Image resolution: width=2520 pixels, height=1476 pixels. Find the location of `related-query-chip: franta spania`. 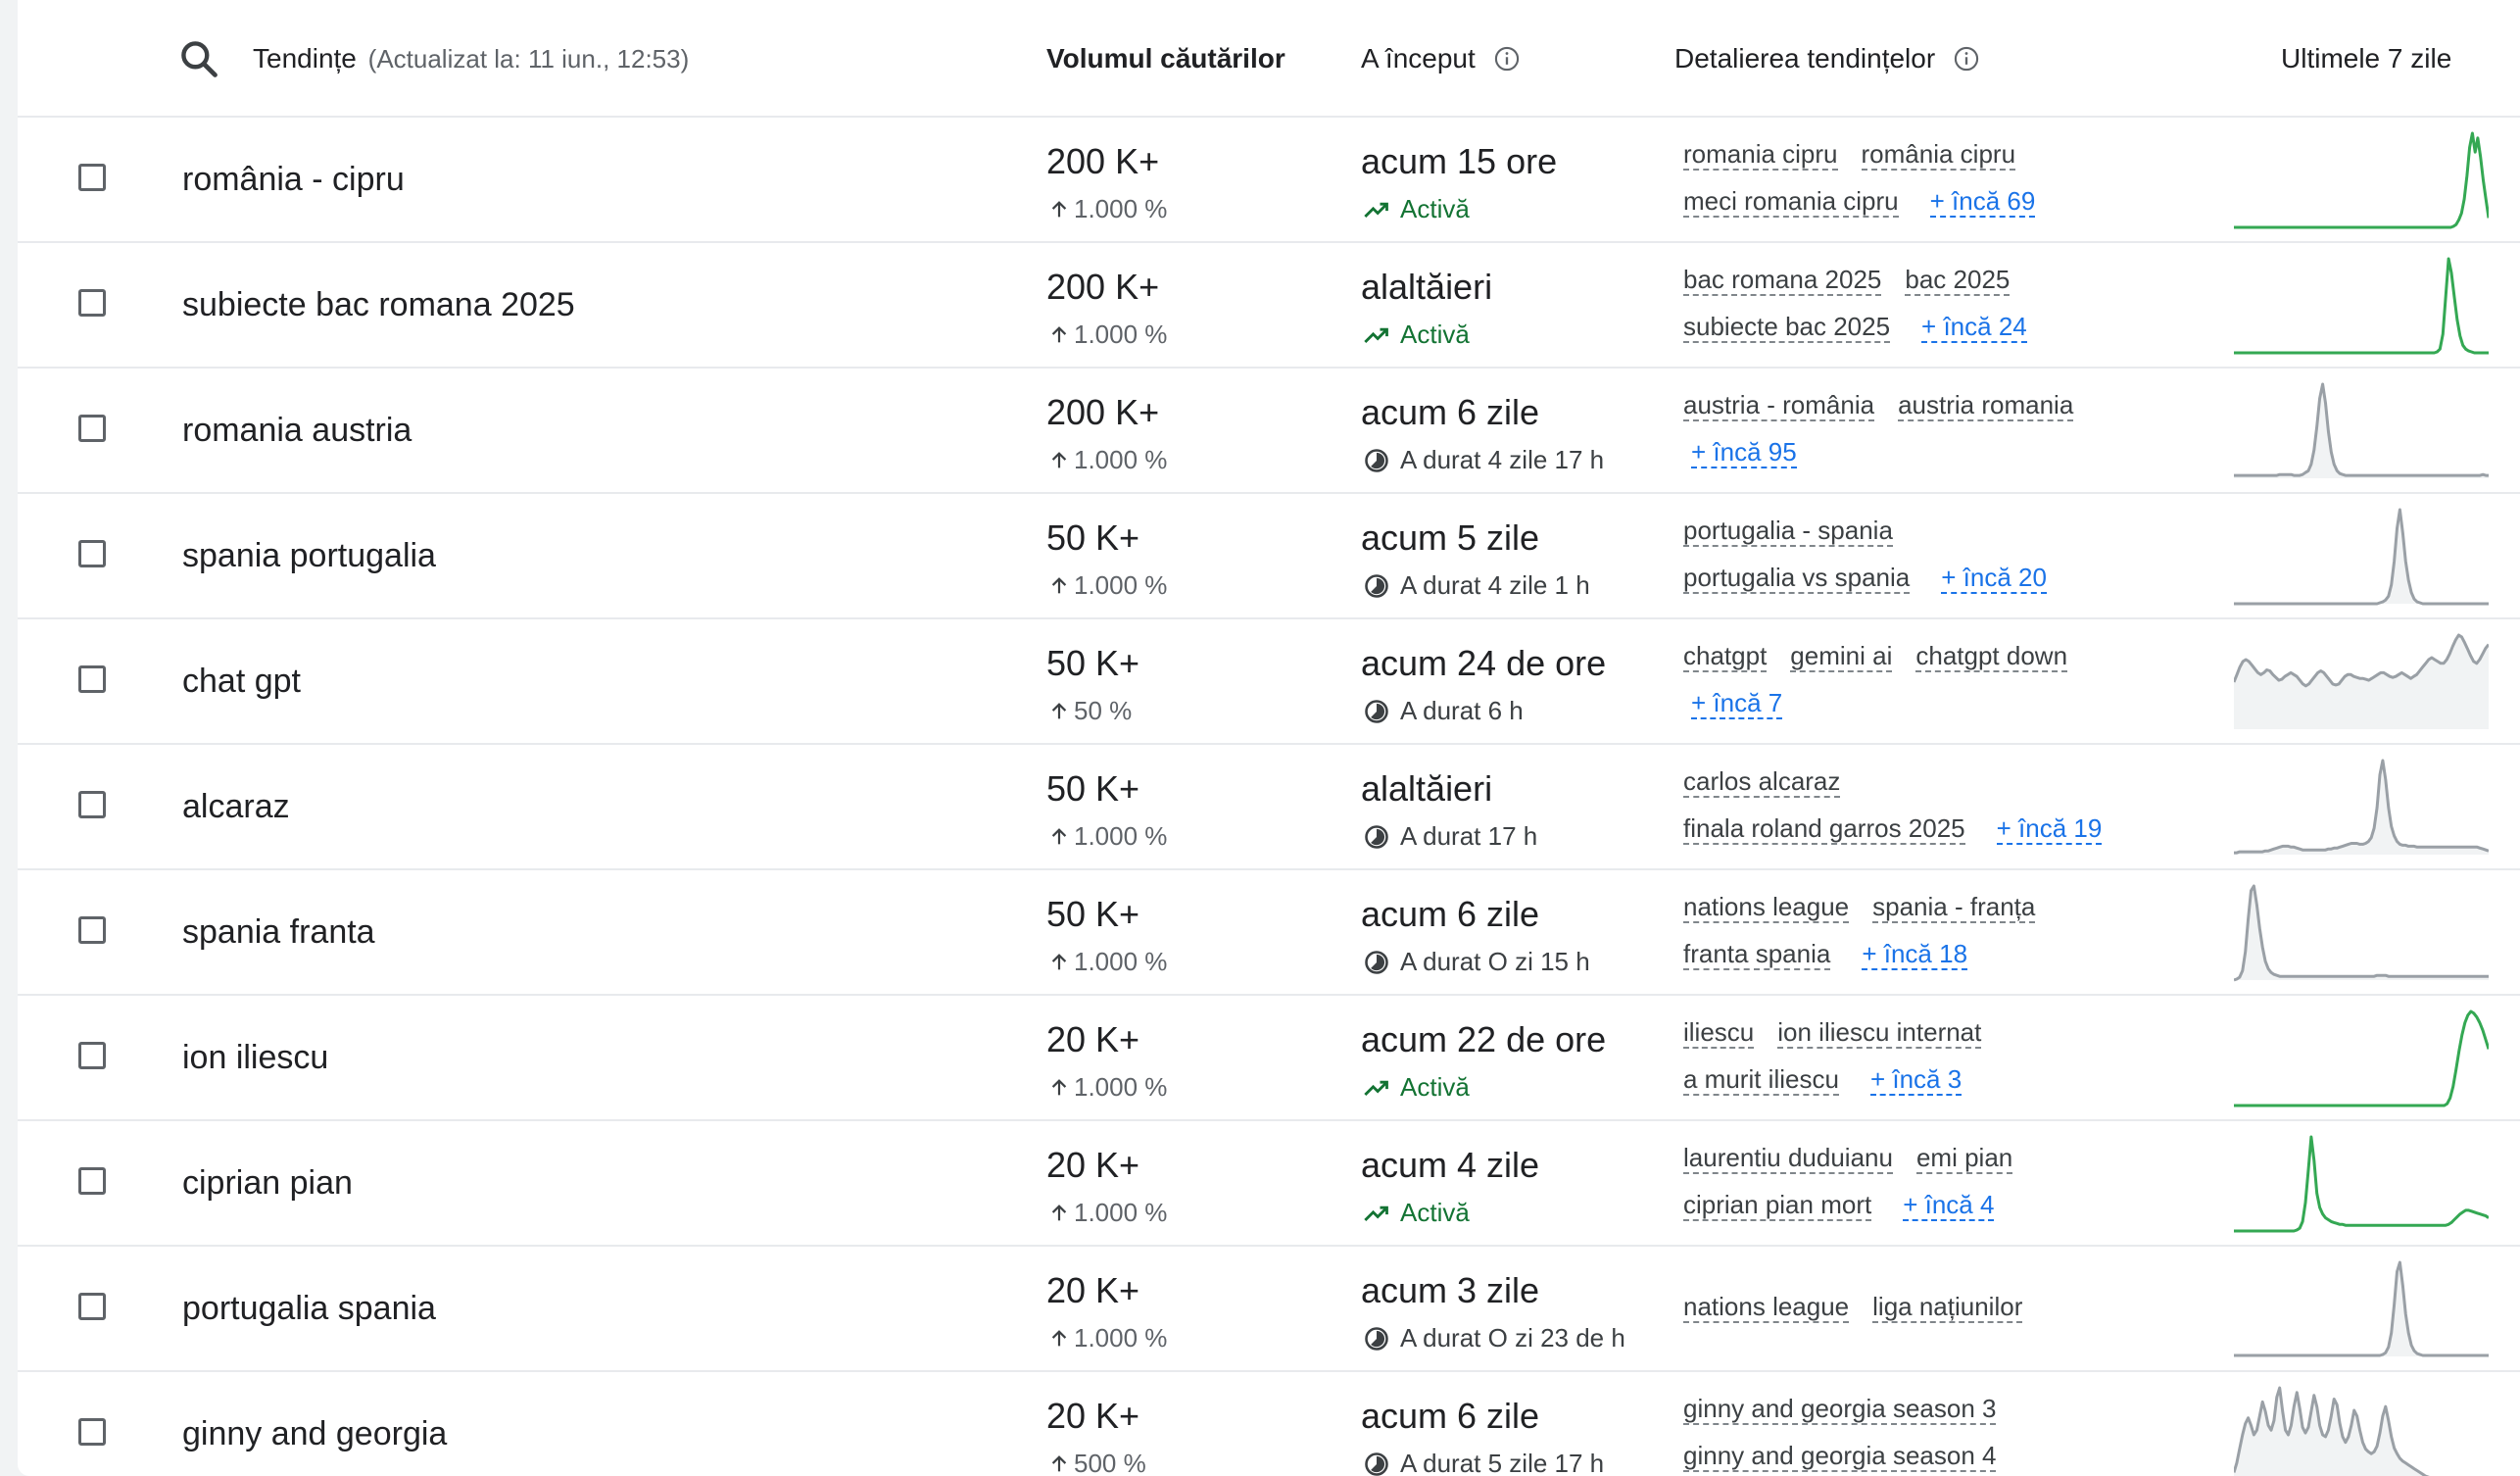

related-query-chip: franta spania is located at coordinates (1757, 954).